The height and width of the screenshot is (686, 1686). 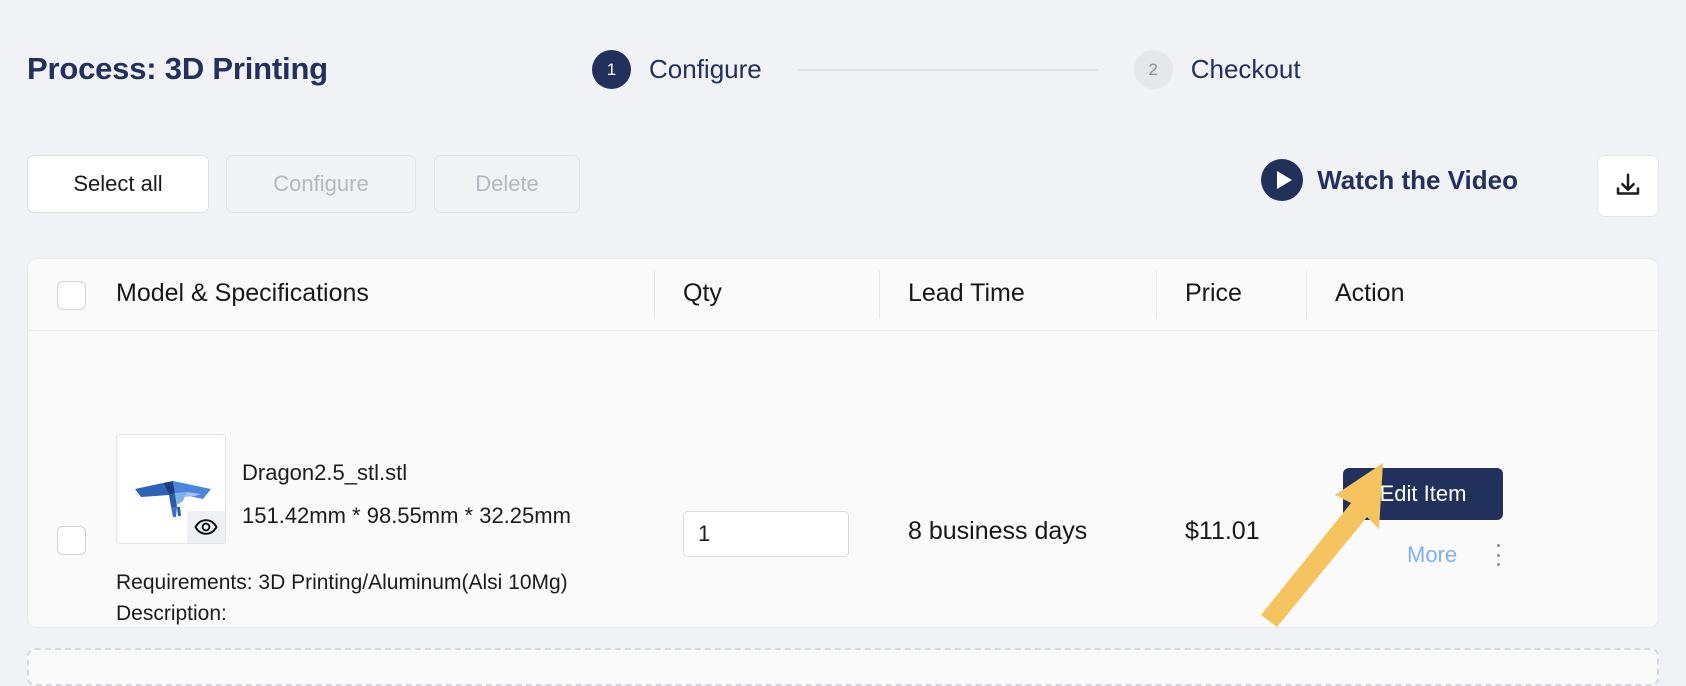 What do you see at coordinates (1282, 180) in the screenshot?
I see `play-icon` at bounding box center [1282, 180].